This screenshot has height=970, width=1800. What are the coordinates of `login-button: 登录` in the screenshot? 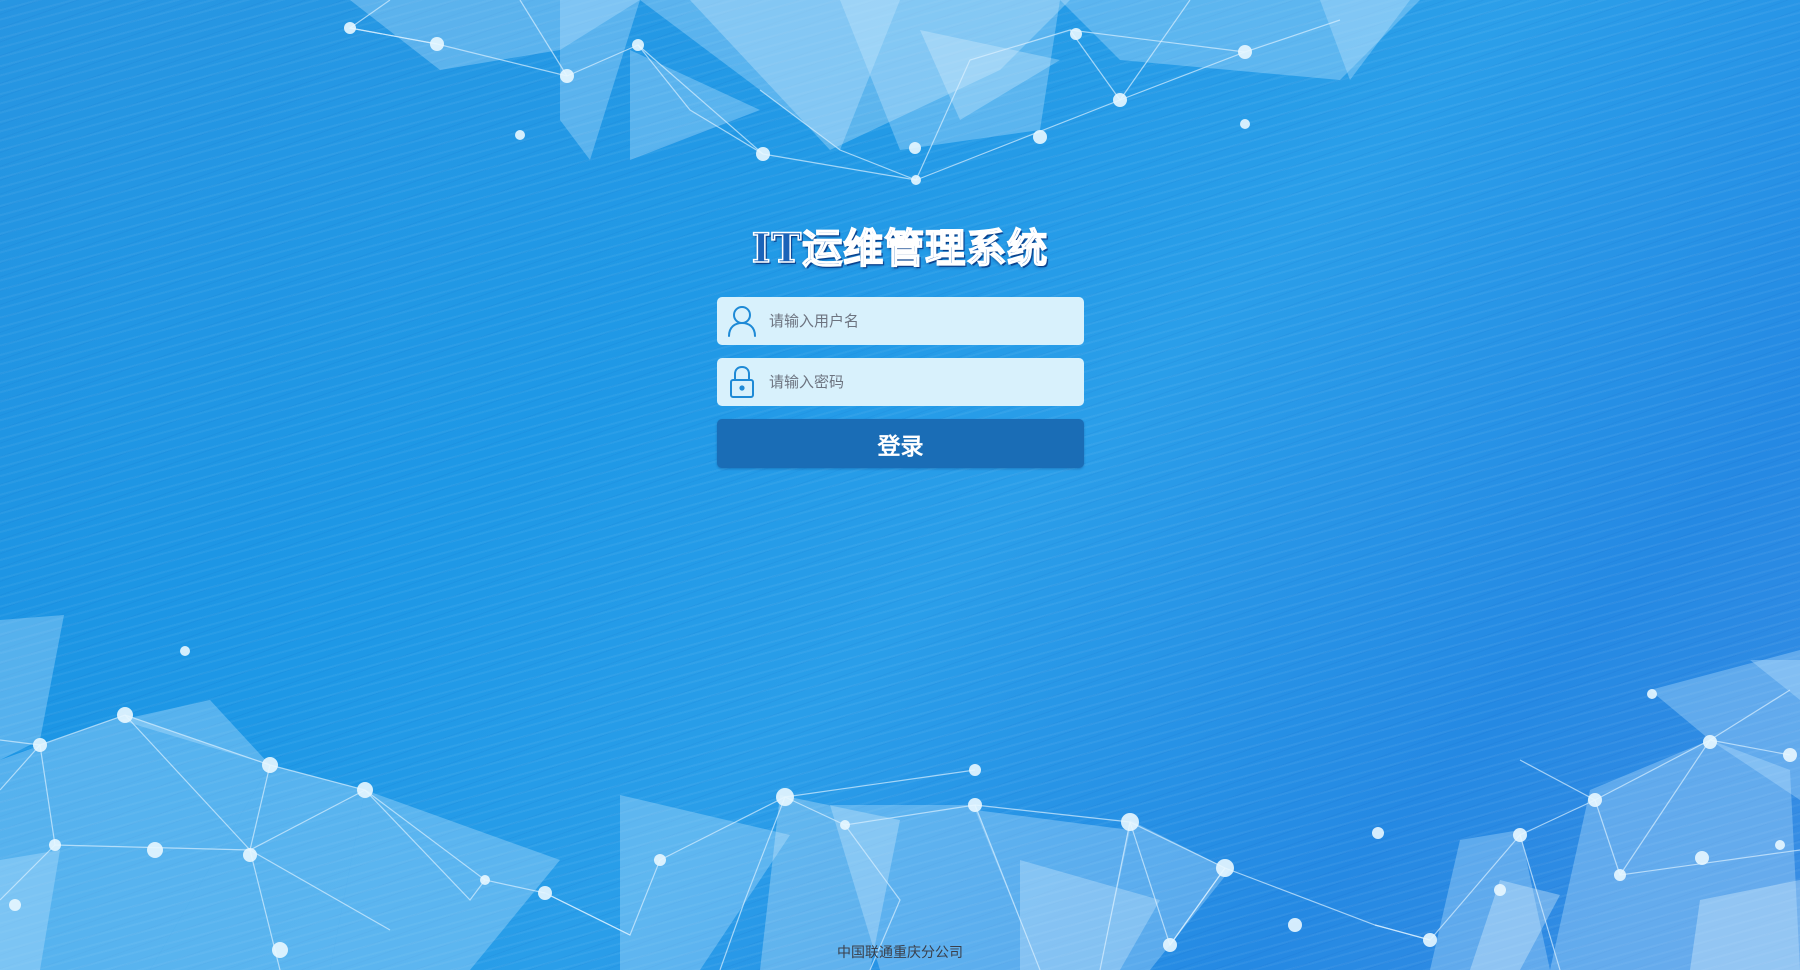 It's located at (900, 443).